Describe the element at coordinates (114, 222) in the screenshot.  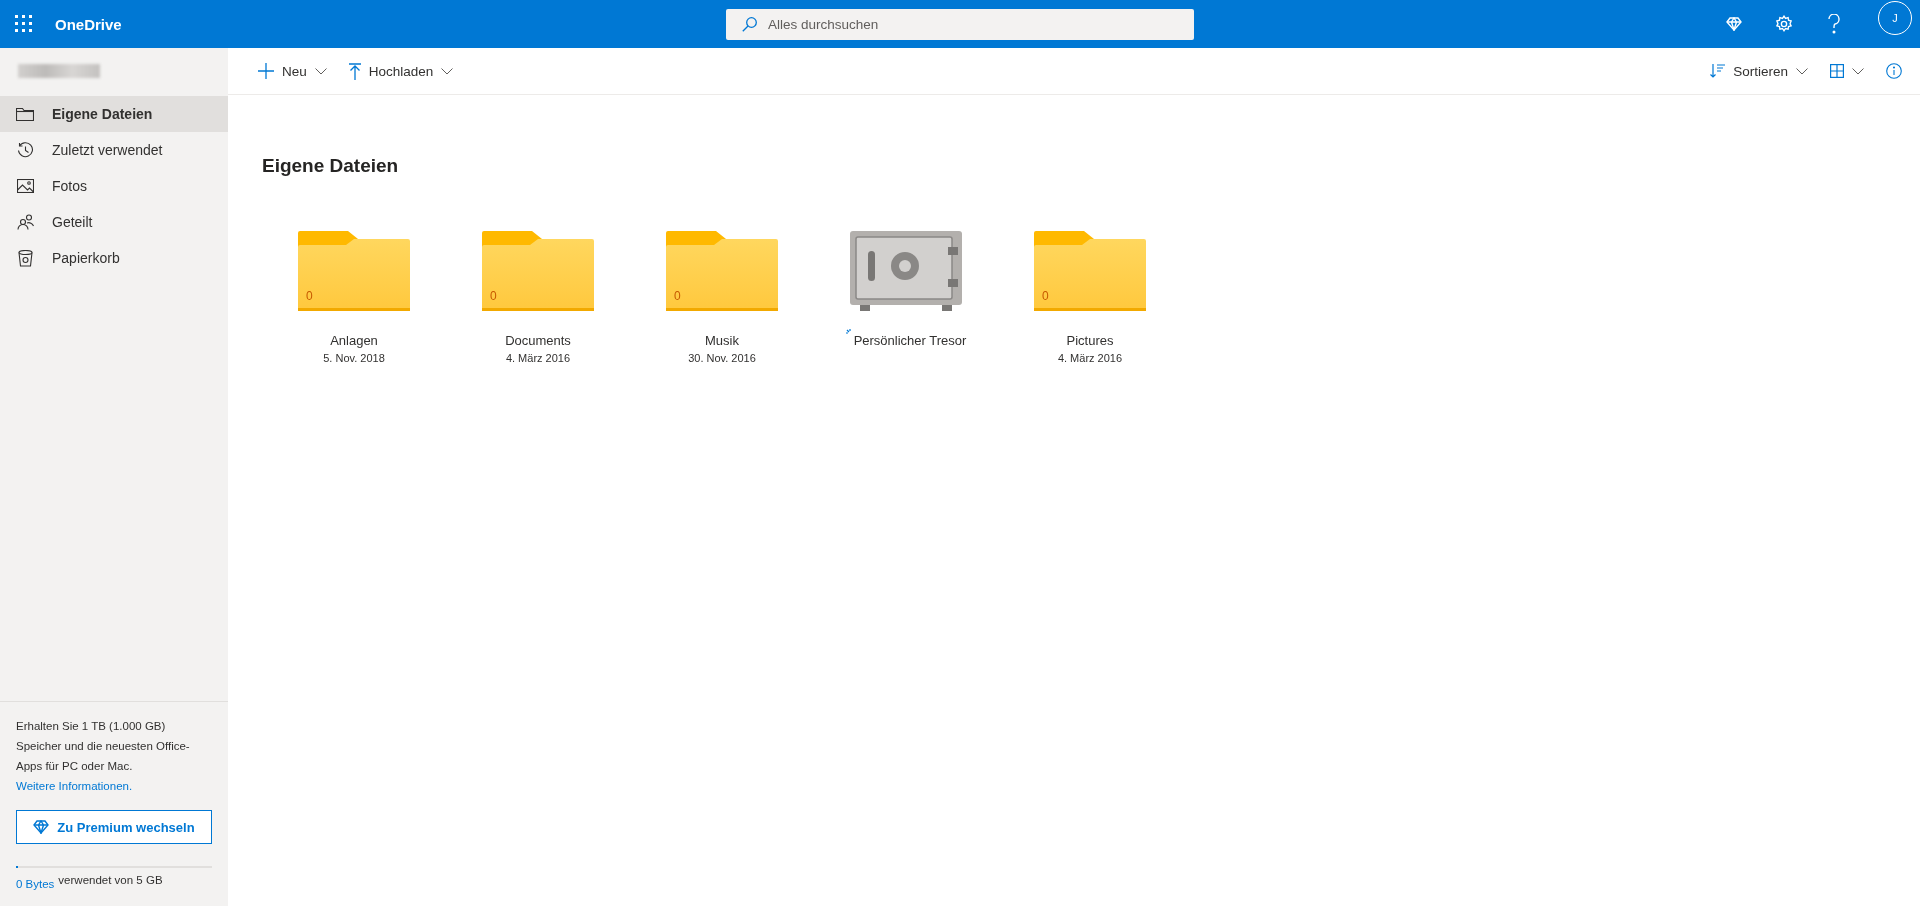
I see `nav-item: Geteilt` at that location.